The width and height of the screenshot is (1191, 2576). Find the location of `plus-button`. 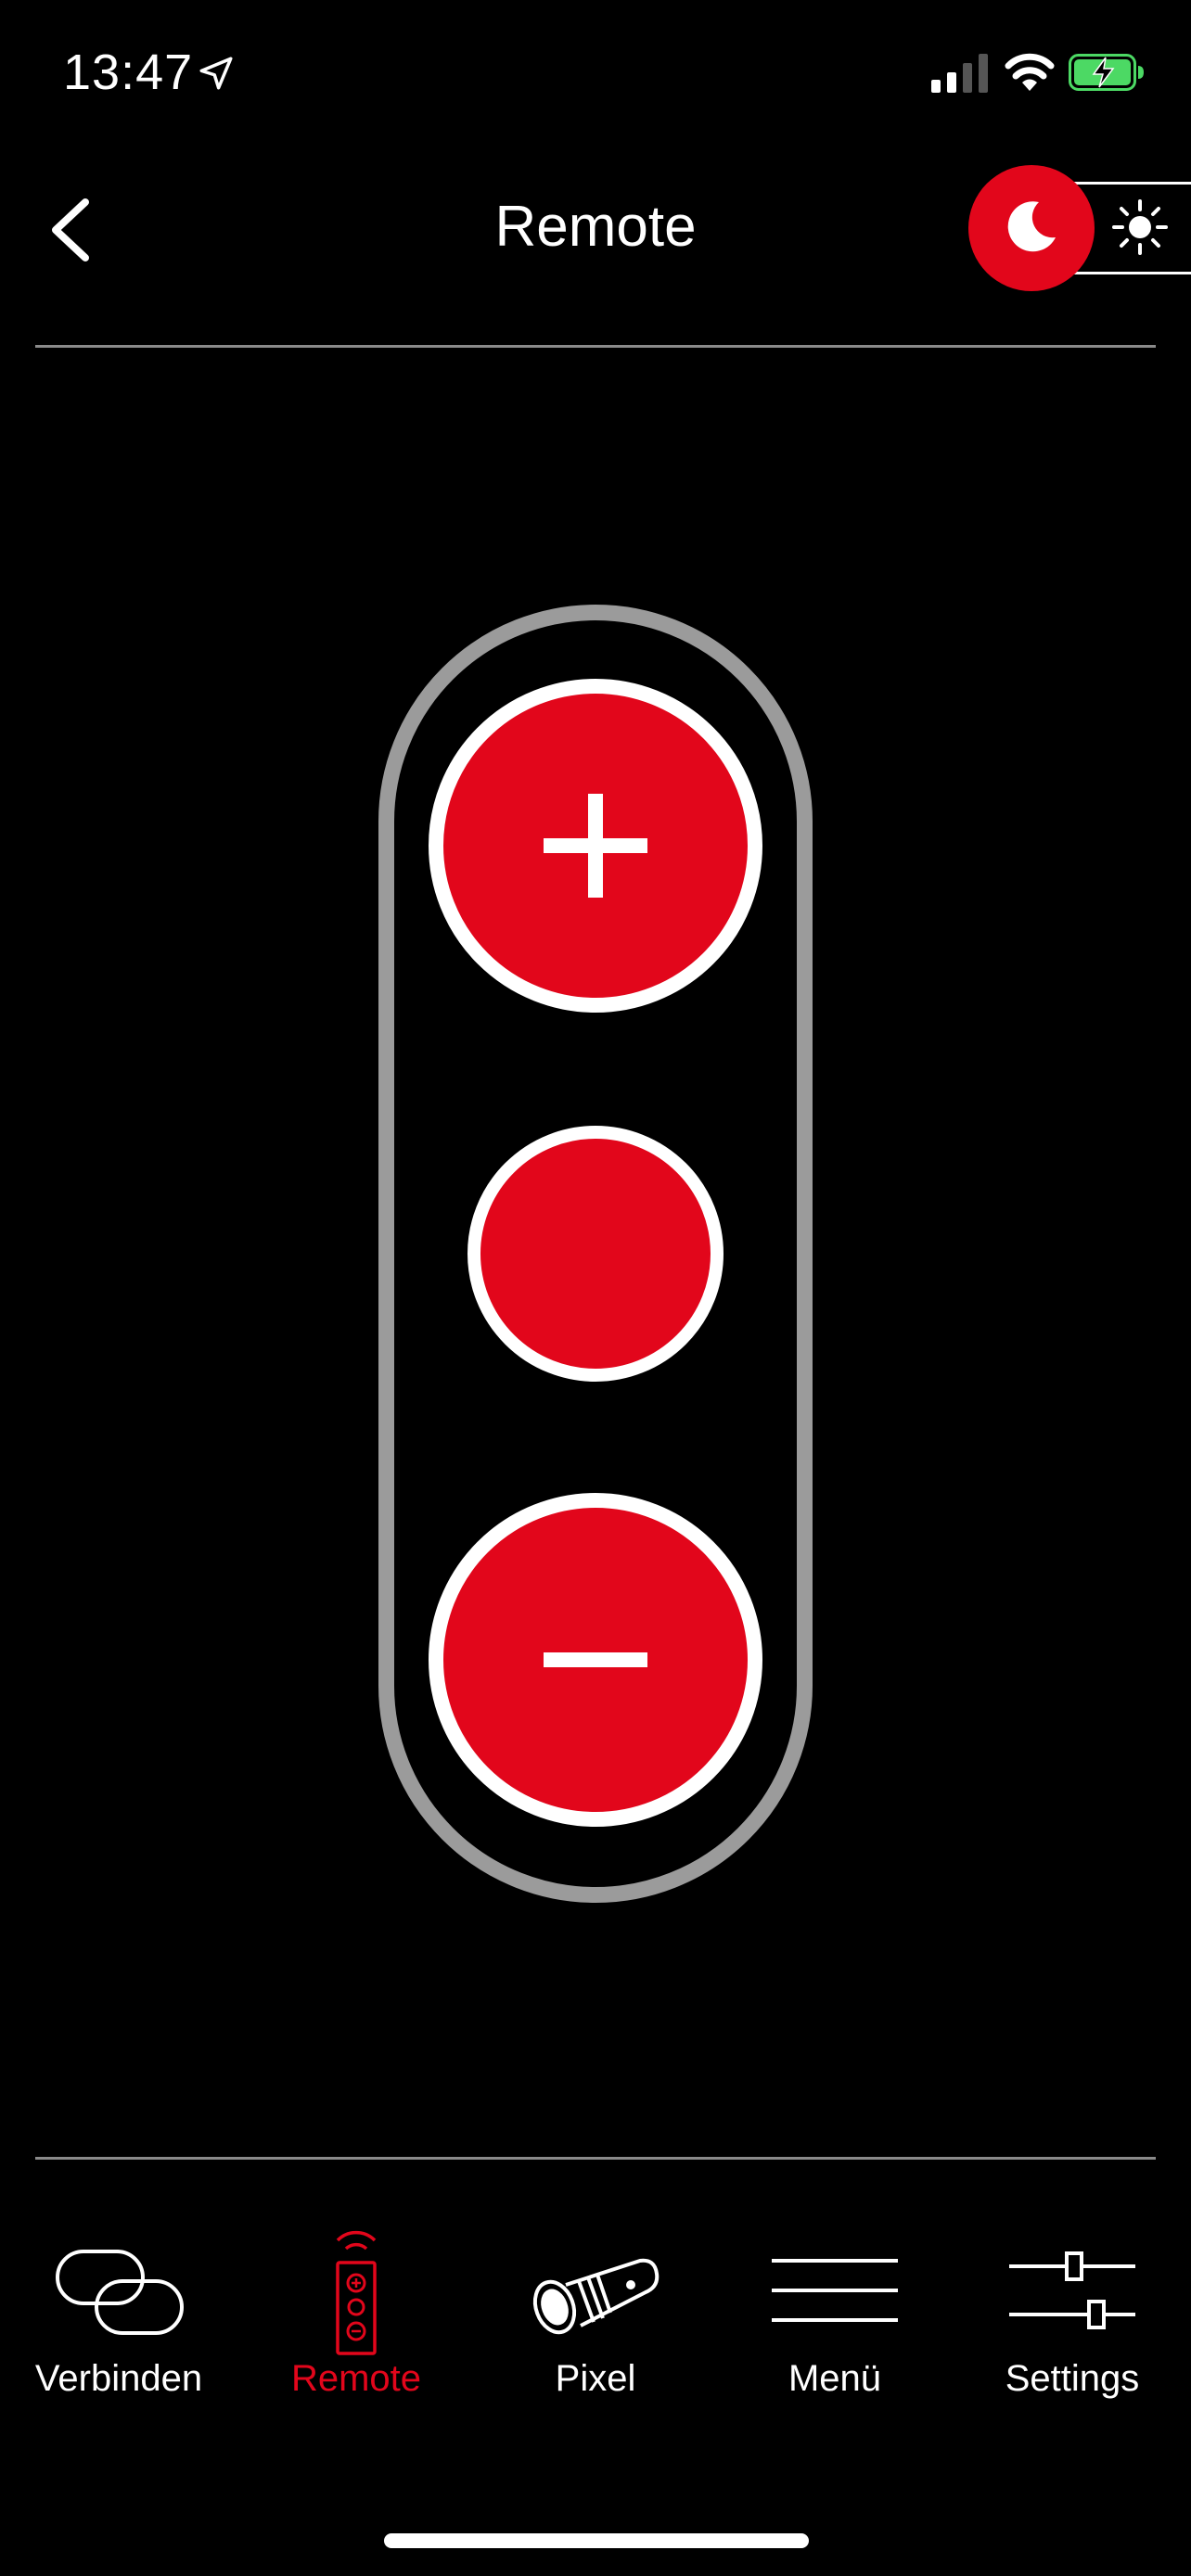

plus-button is located at coordinates (595, 846).